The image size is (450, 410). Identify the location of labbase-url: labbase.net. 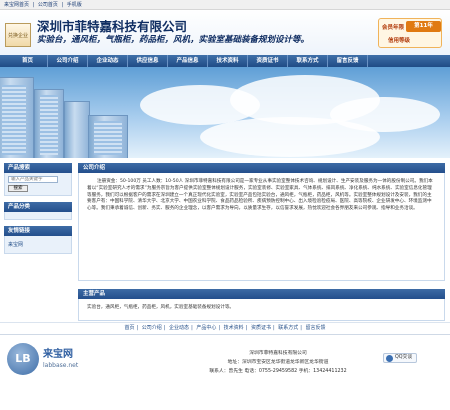
(61, 365).